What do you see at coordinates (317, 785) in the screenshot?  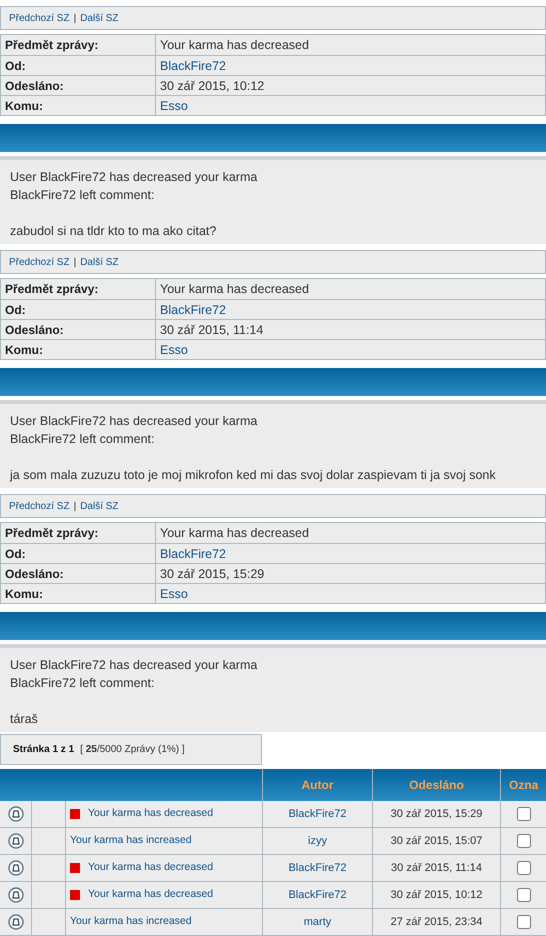 I see `column-header: Autor` at bounding box center [317, 785].